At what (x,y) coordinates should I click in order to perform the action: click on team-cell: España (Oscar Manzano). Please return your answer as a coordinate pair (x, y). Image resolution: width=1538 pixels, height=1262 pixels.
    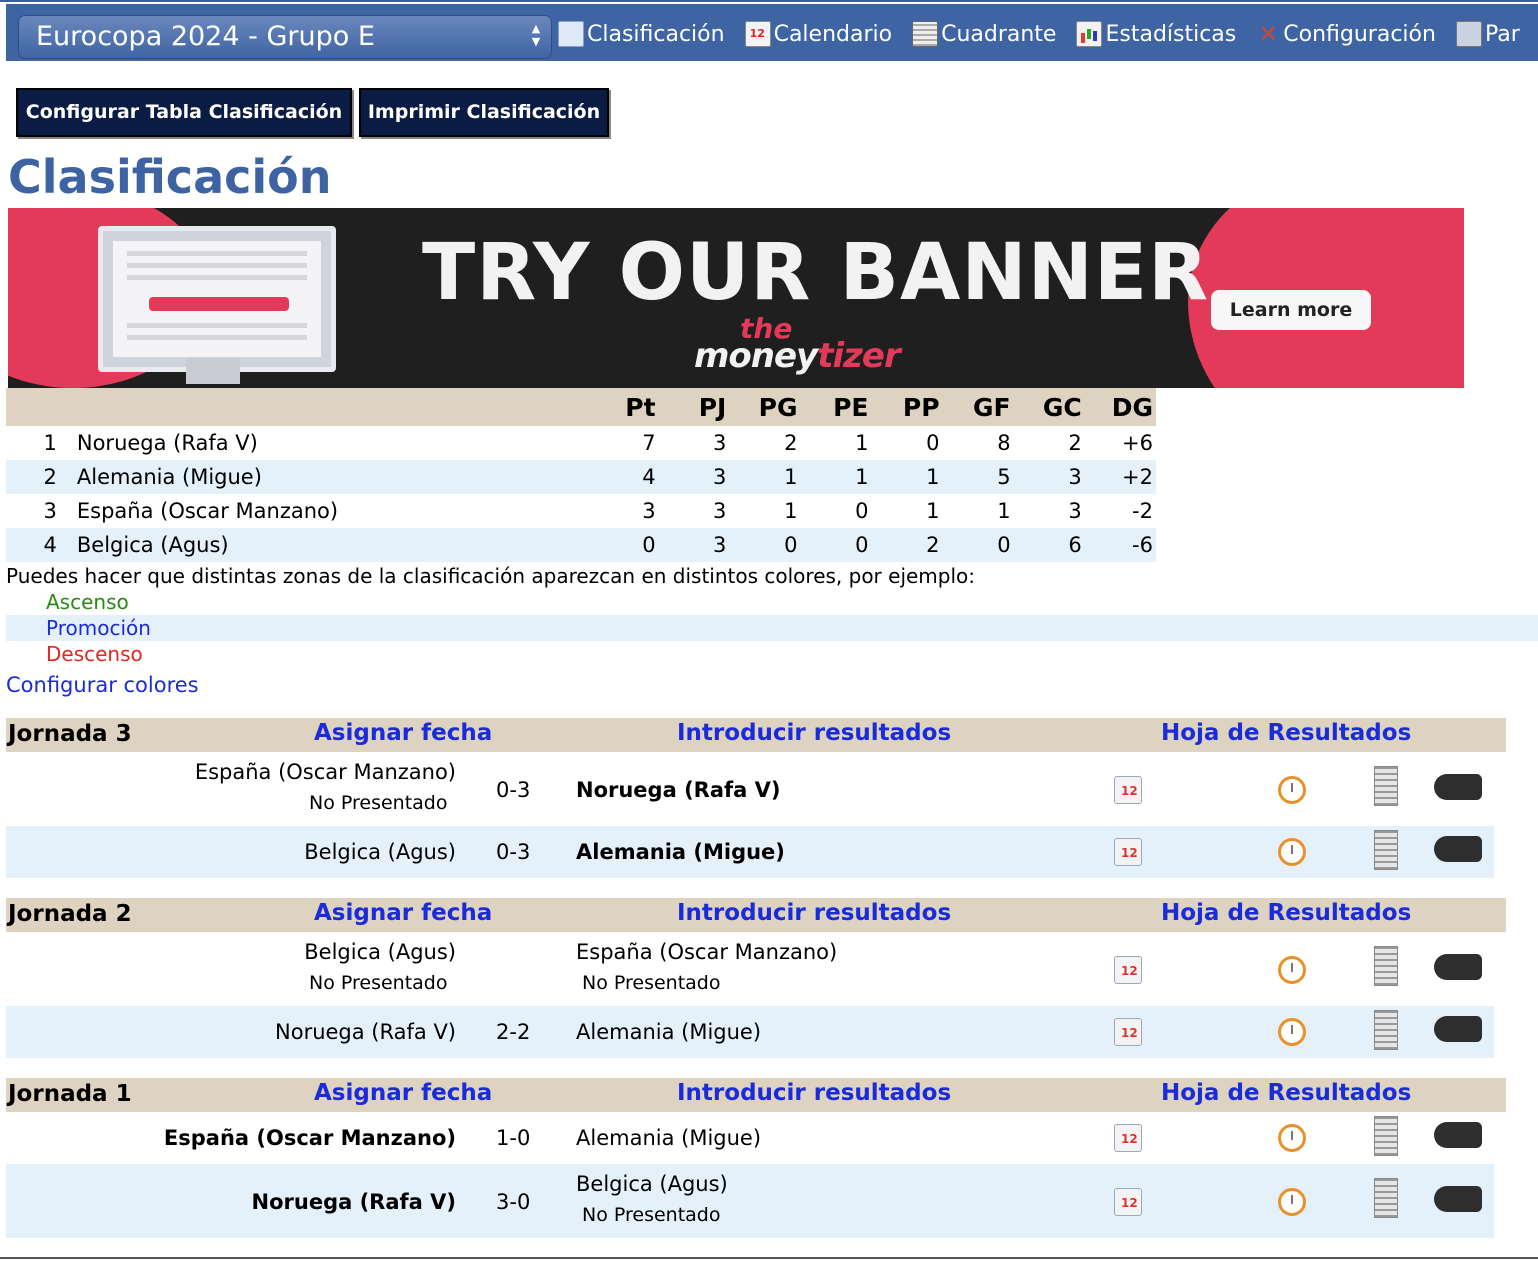
    Looking at the image, I should click on (207, 511).